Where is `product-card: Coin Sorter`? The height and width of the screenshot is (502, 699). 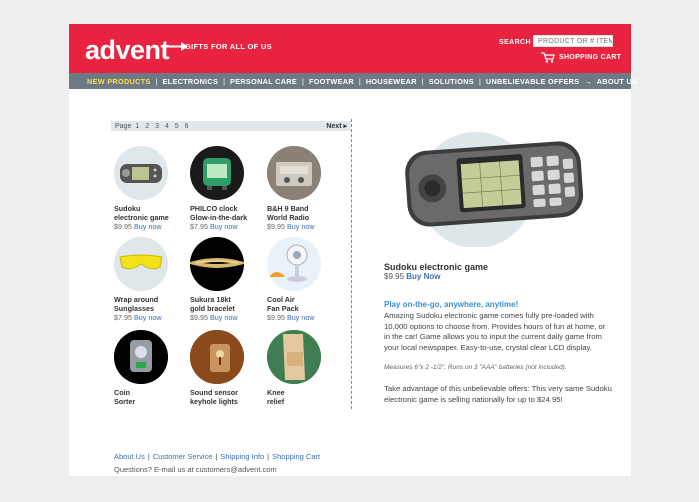 product-card: Coin Sorter is located at coordinates (149, 368).